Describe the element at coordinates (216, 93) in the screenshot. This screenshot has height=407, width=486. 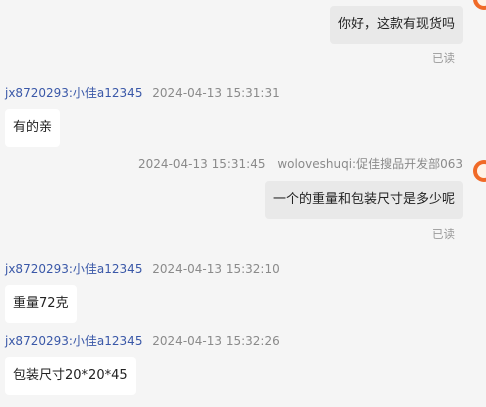
I see `message-time: 2024-04-13 15:31:31` at that location.